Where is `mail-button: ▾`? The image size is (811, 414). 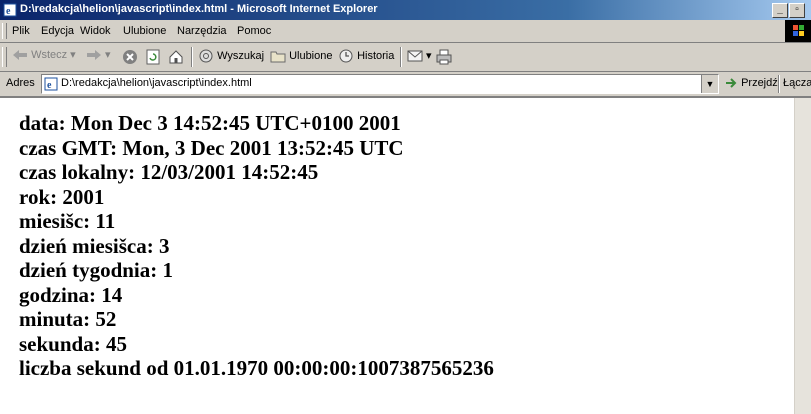
mail-button: ▾ is located at coordinates (419, 56).